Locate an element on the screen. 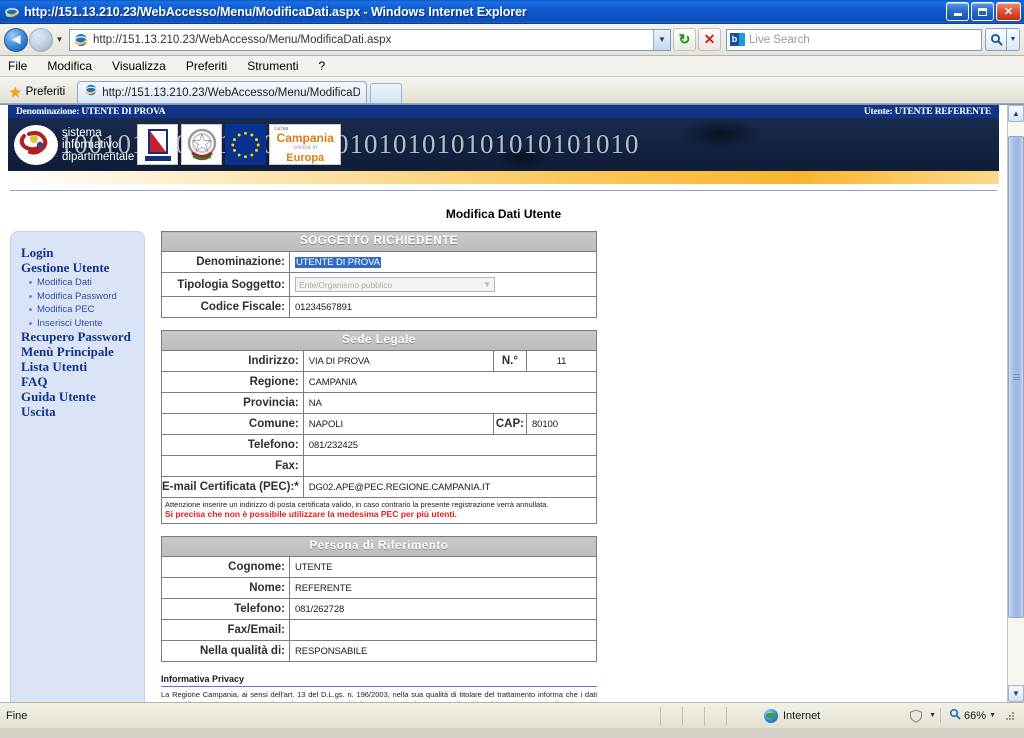 This screenshot has width=1024, height=738. campania-line-4: Europa is located at coordinates (305, 157).